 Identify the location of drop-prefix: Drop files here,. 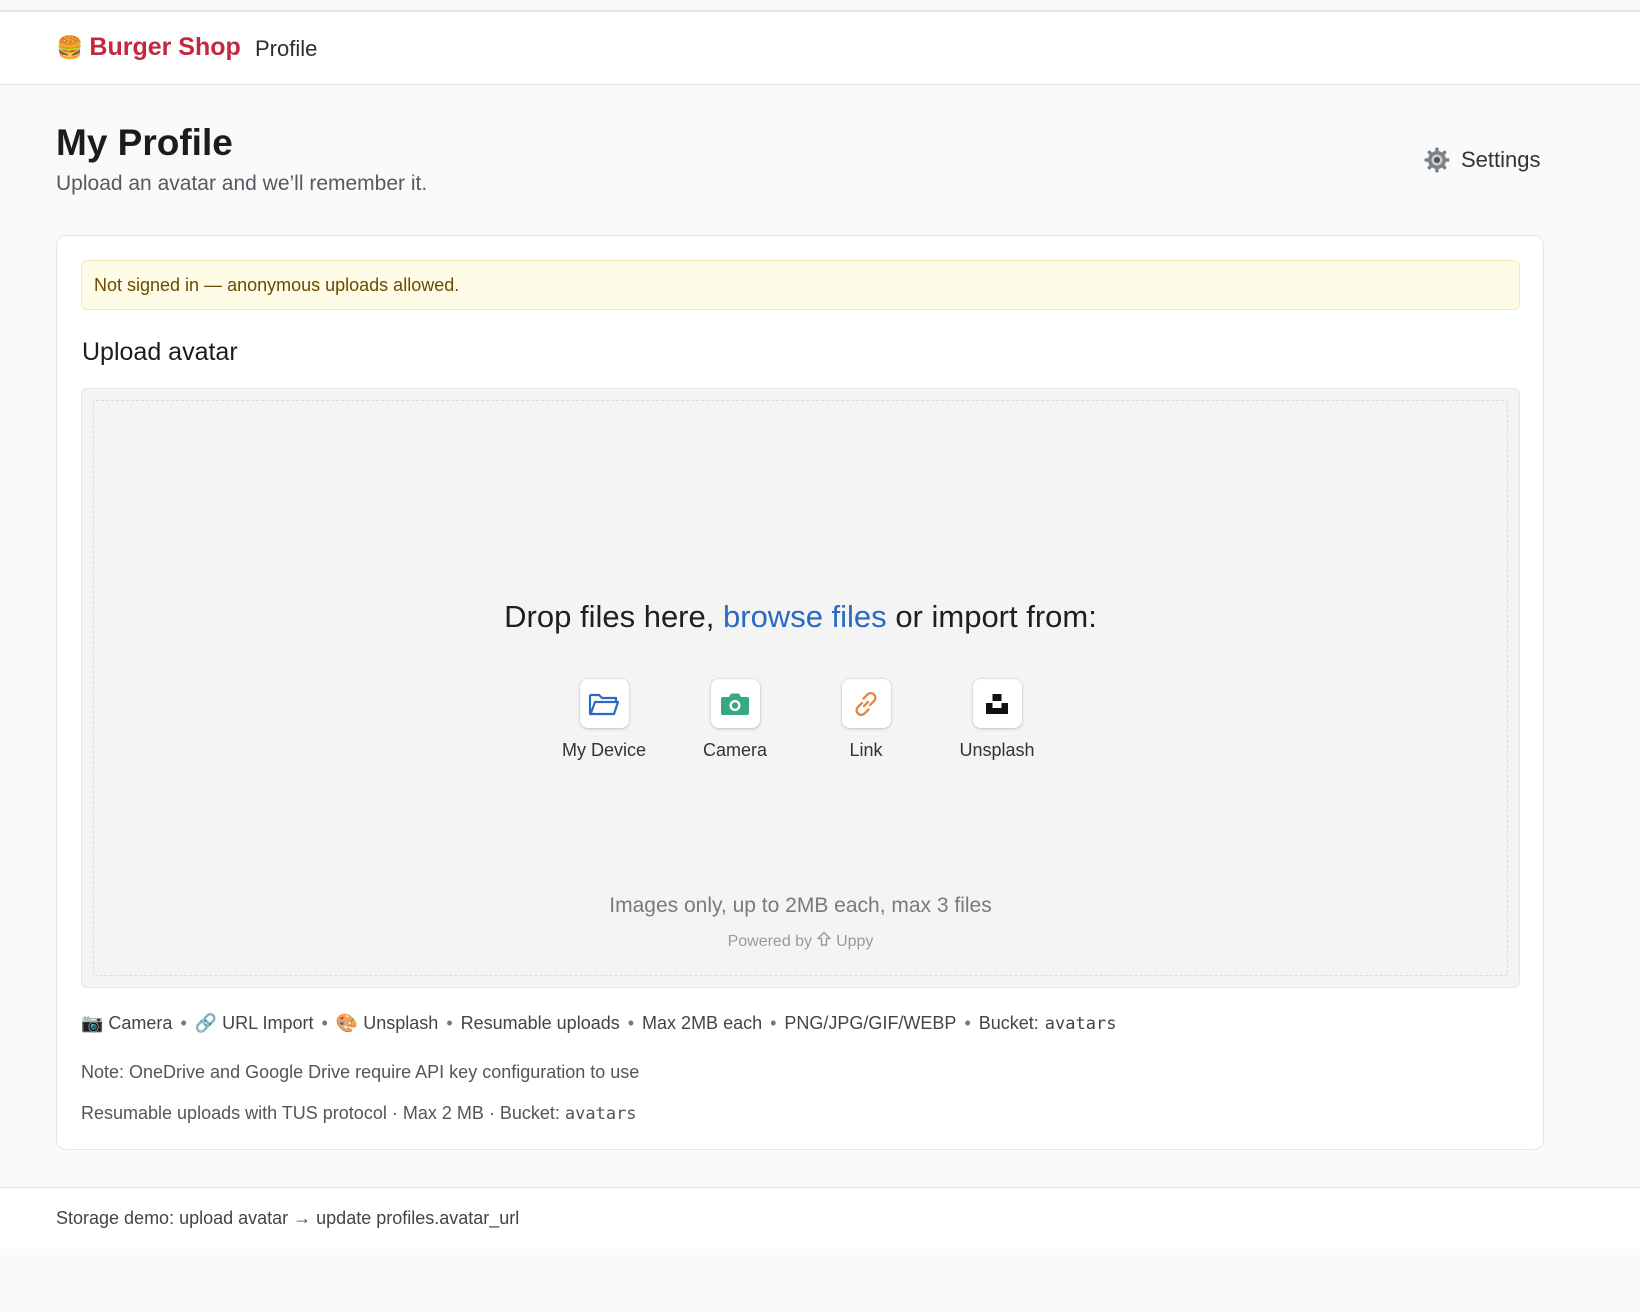
(609, 616).